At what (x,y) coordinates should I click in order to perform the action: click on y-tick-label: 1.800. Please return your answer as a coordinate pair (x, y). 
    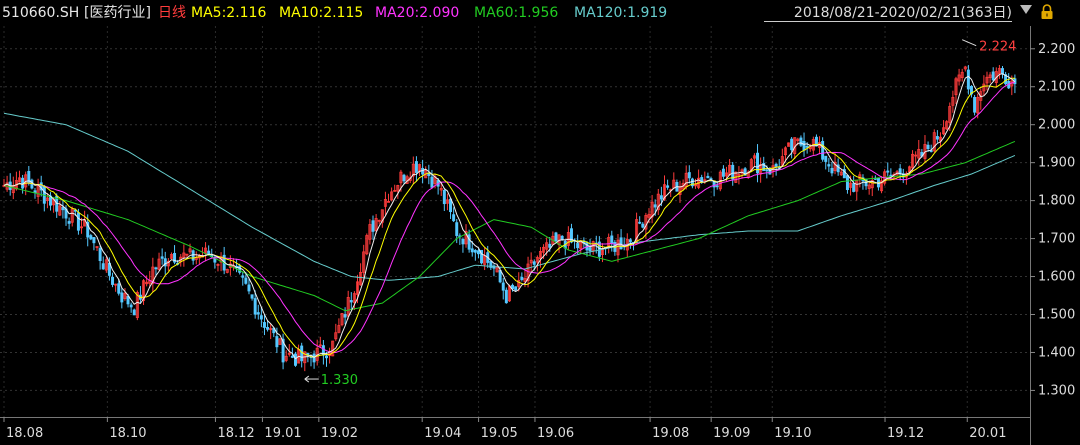
    Looking at the image, I should click on (1056, 201).